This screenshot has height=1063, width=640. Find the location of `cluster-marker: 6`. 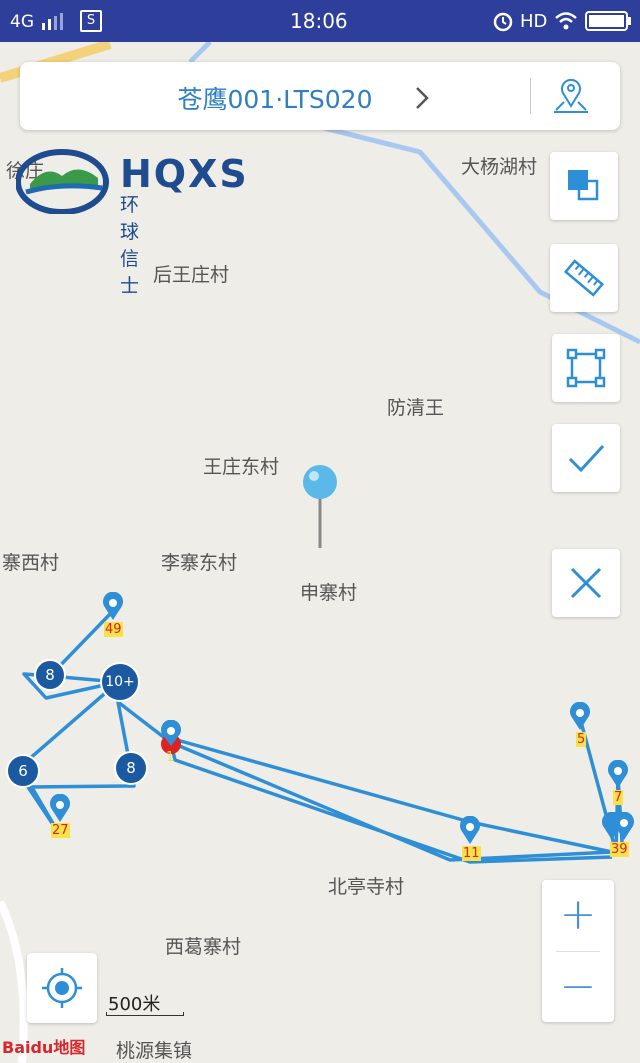

cluster-marker: 6 is located at coordinates (23, 771).